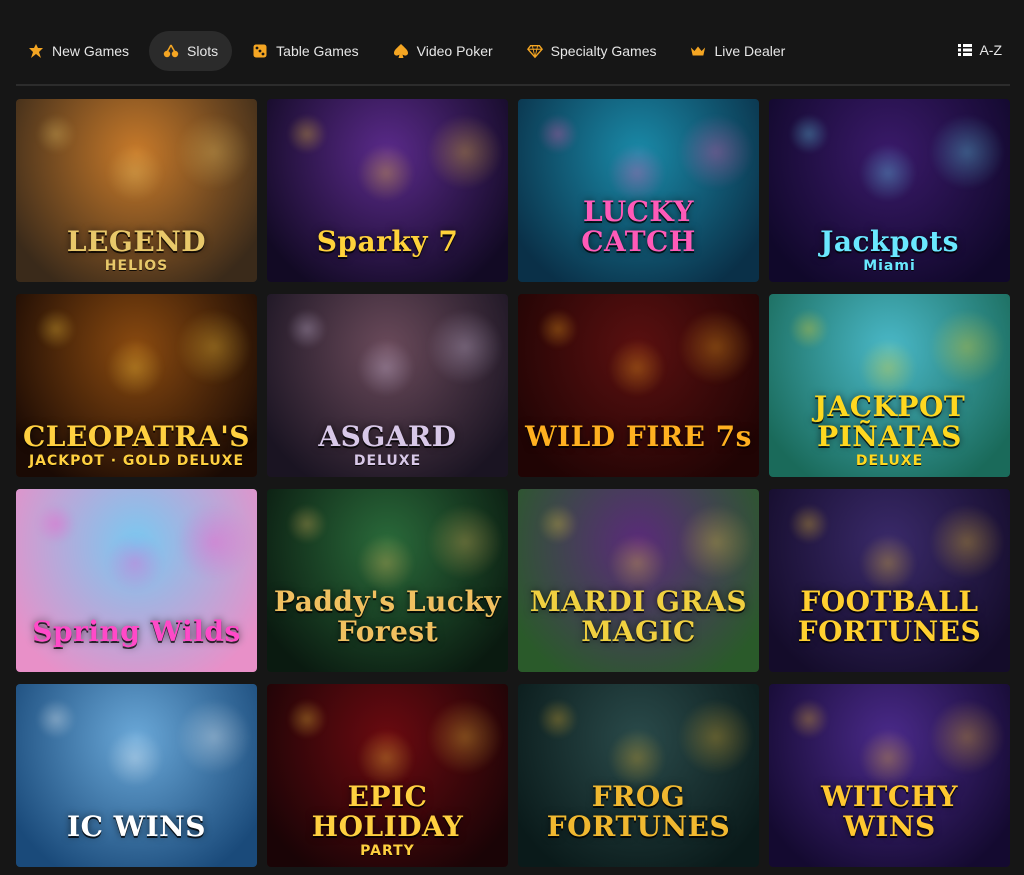 This screenshot has width=1024, height=875. I want to click on game-subtitle: JACKPOT · GOLD DELUXE, so click(136, 461).